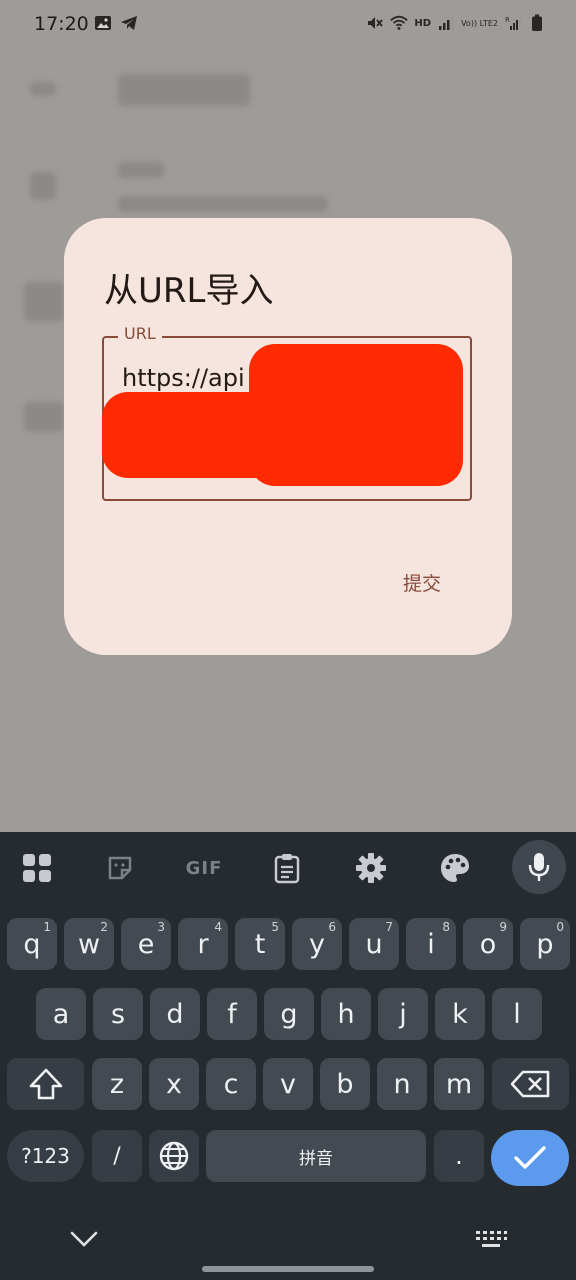 The height and width of the screenshot is (1280, 576). Describe the element at coordinates (403, 1014) in the screenshot. I see `key-j: j` at that location.